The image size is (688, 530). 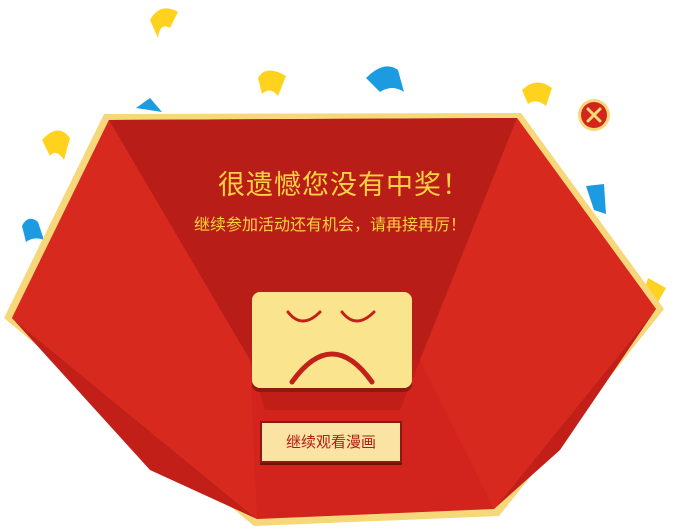 I want to click on result-subtitle: 继续参加活动还有机会，请再接再厉！, so click(x=329, y=224).